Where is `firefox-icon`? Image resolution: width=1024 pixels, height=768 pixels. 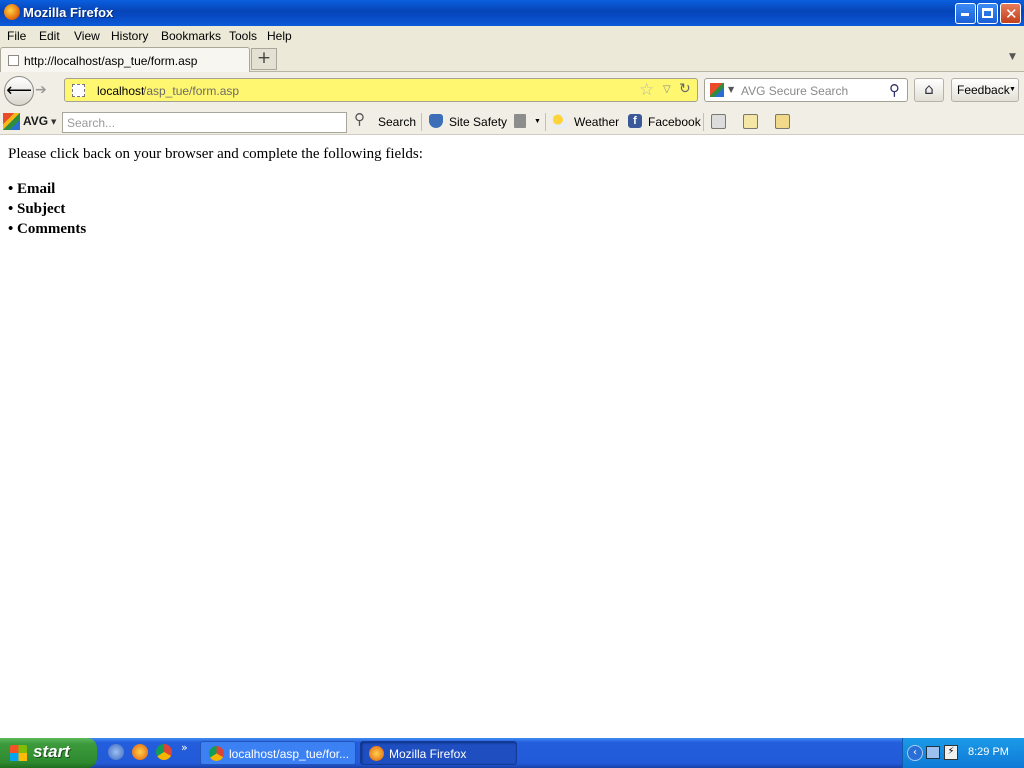
firefox-icon is located at coordinates (376, 753).